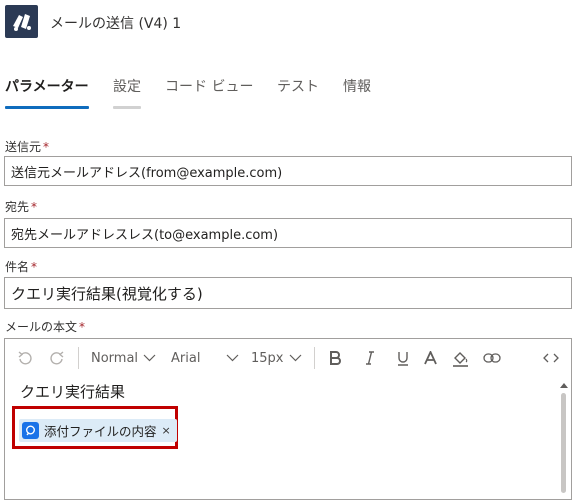 The image size is (575, 504). I want to click on size-dropdown: 15px, so click(276, 358).